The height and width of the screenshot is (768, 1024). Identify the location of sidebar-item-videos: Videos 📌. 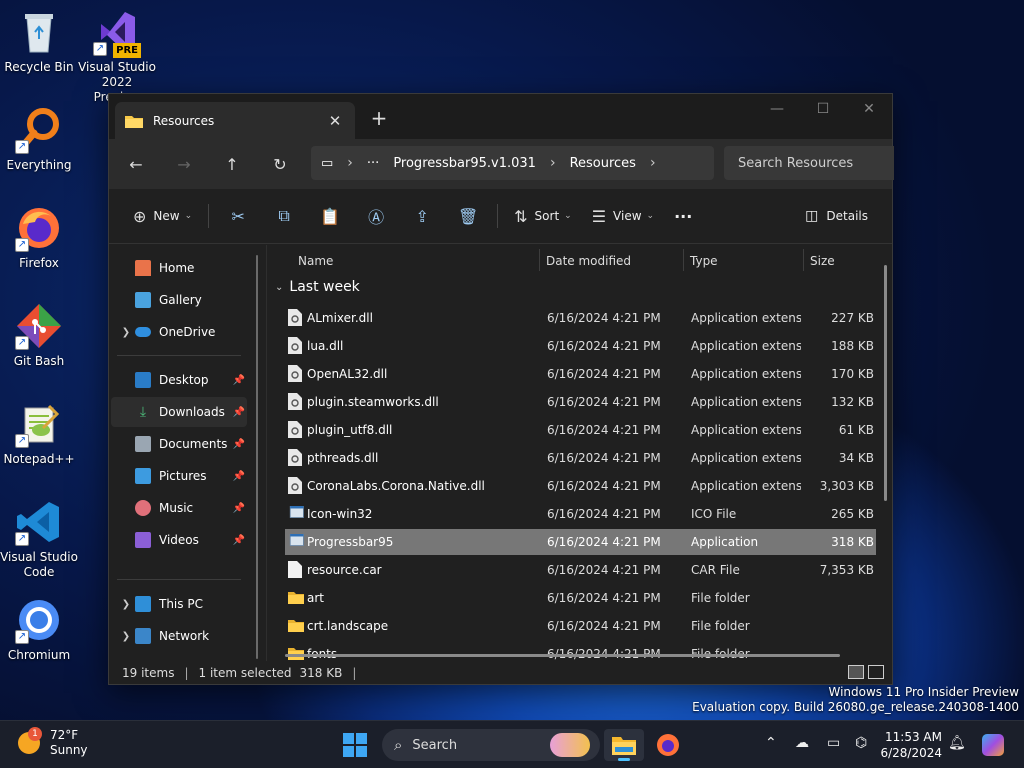
(179, 540).